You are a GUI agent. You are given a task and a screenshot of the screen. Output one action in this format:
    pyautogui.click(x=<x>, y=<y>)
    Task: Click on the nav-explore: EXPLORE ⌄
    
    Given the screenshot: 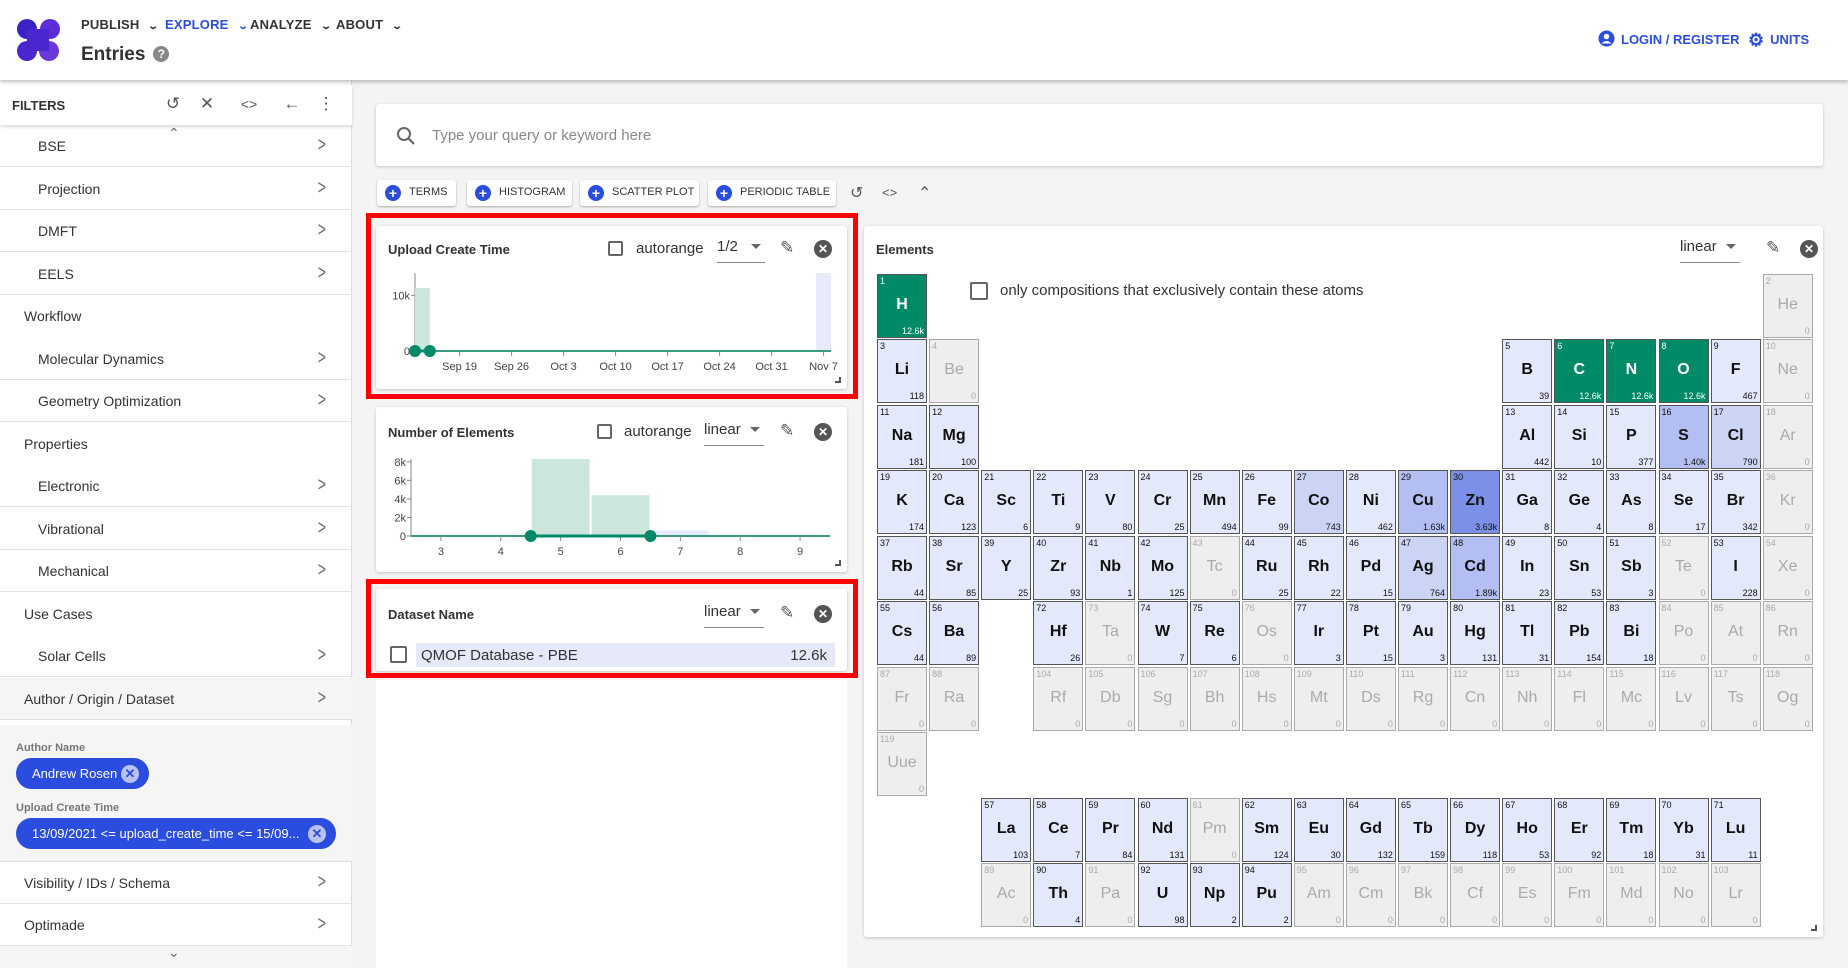 What is the action you would take?
    pyautogui.click(x=207, y=24)
    